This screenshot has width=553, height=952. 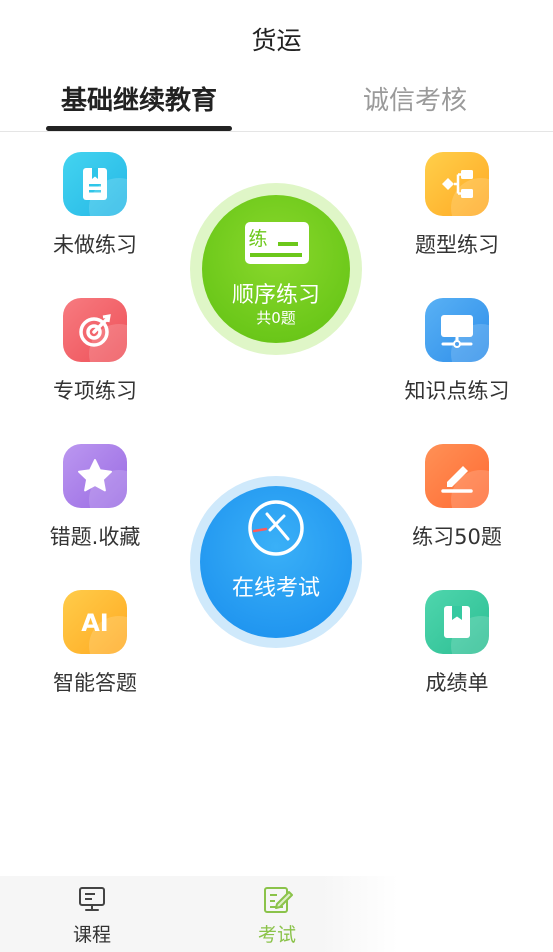 What do you see at coordinates (95, 391) in the screenshot?
I see `special-practice-label: 专项练习` at bounding box center [95, 391].